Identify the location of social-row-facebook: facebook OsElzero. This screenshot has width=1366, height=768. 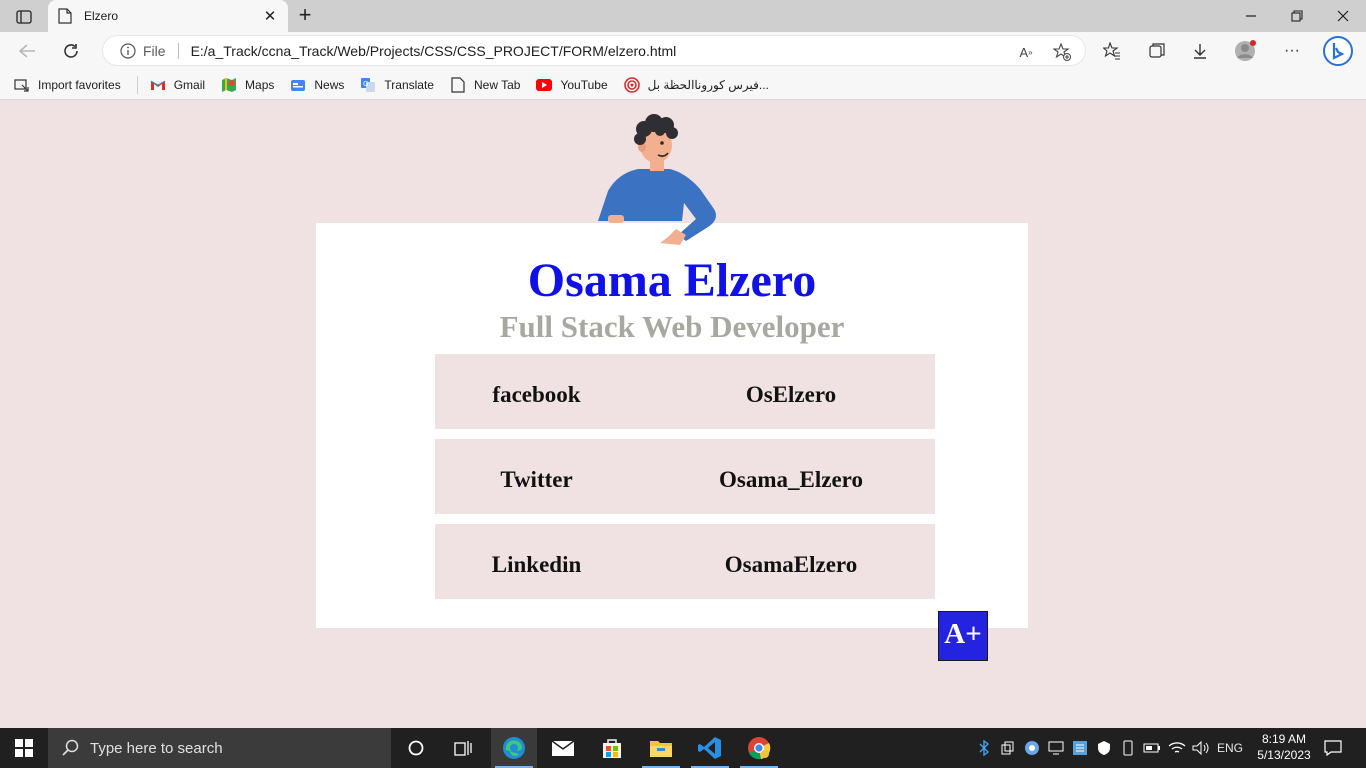
(685, 391).